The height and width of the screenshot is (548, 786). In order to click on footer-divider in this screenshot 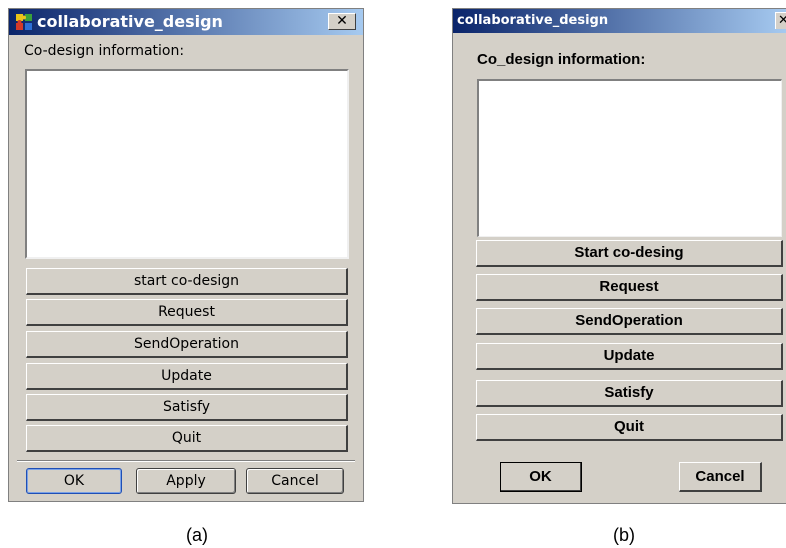, I will do `click(186, 461)`.